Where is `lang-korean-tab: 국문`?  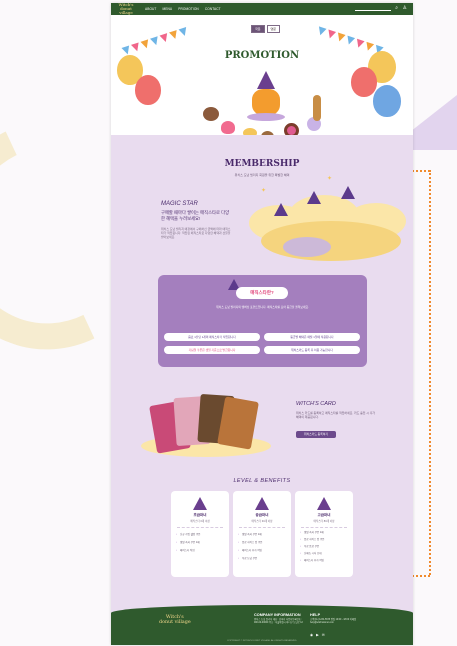 lang-korean-tab: 국문 is located at coordinates (258, 29).